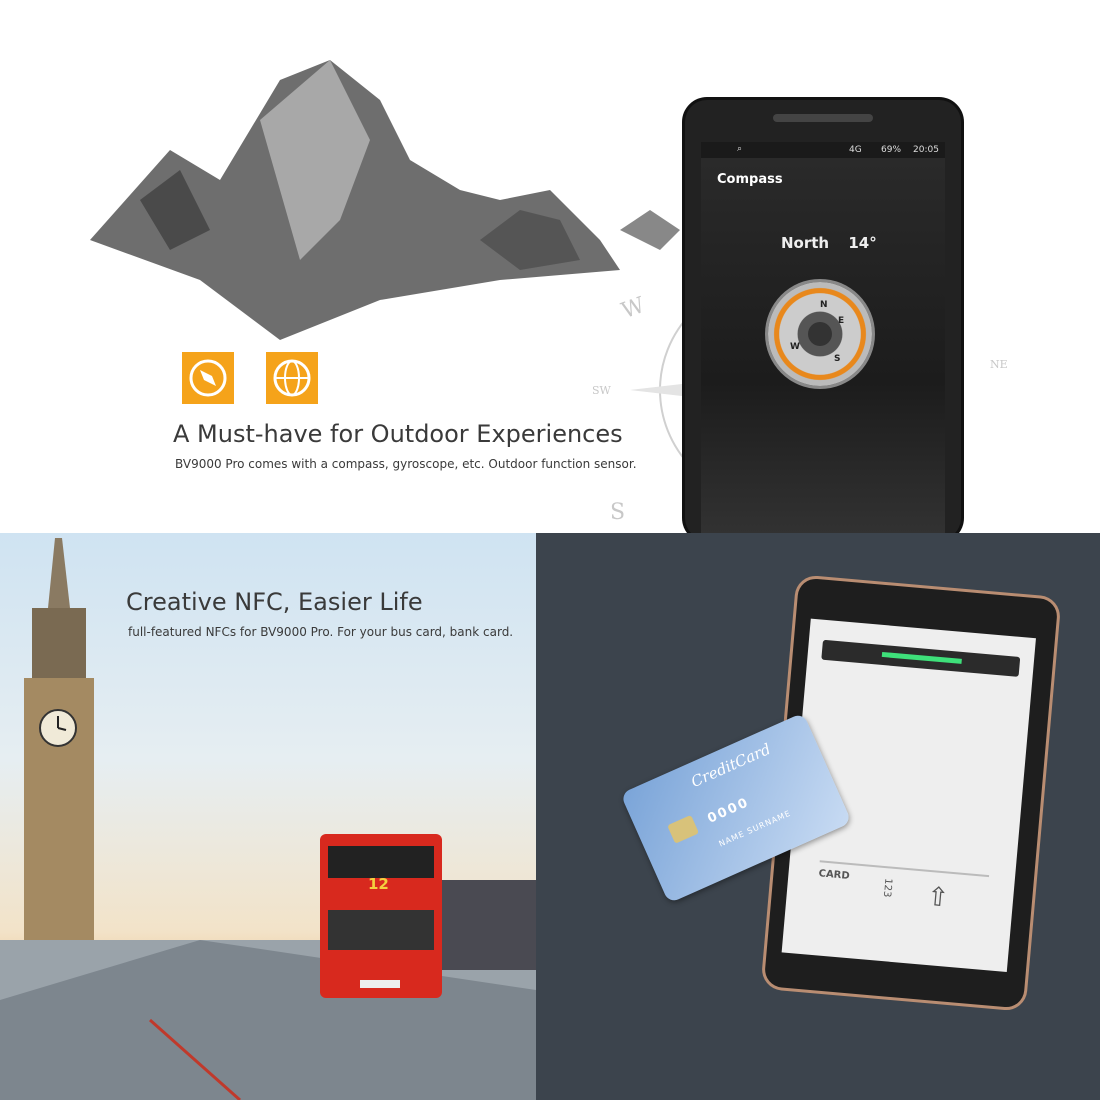 This screenshot has width=1100, height=1100. What do you see at coordinates (823, 118) in the screenshot?
I see `earpiece` at bounding box center [823, 118].